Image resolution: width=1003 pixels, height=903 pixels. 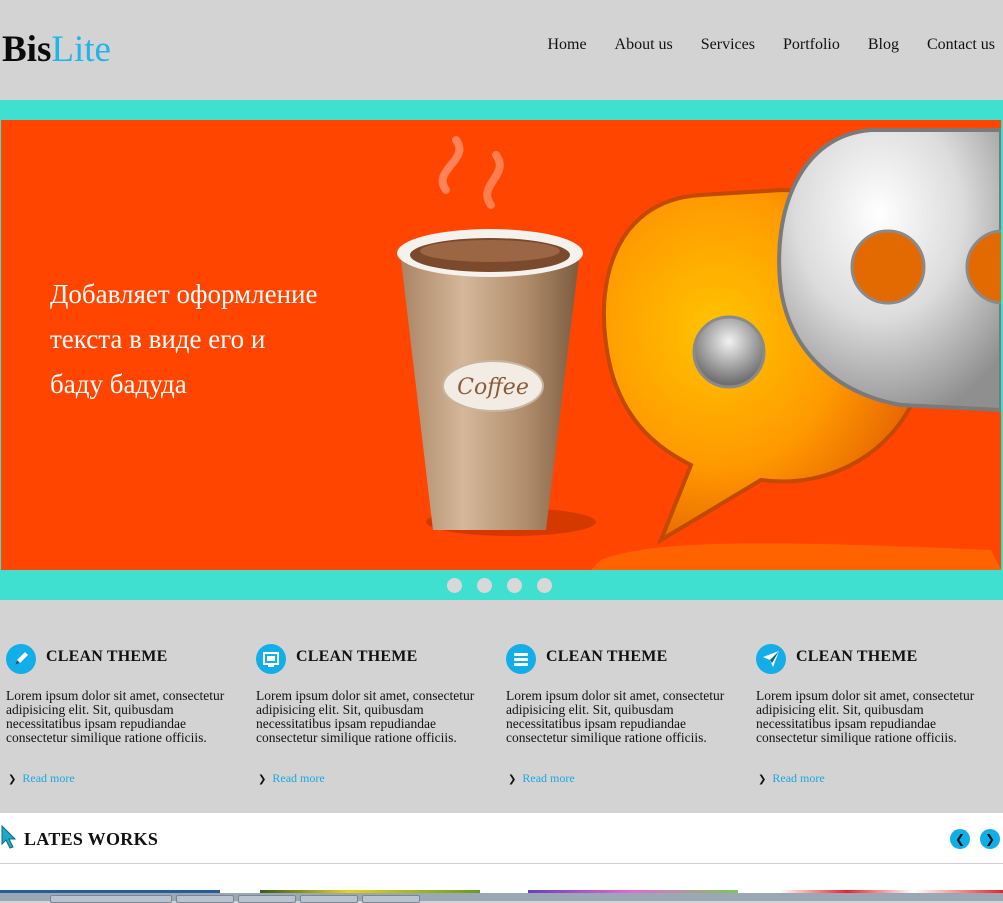 What do you see at coordinates (499, 585) in the screenshot?
I see `slider-pagination` at bounding box center [499, 585].